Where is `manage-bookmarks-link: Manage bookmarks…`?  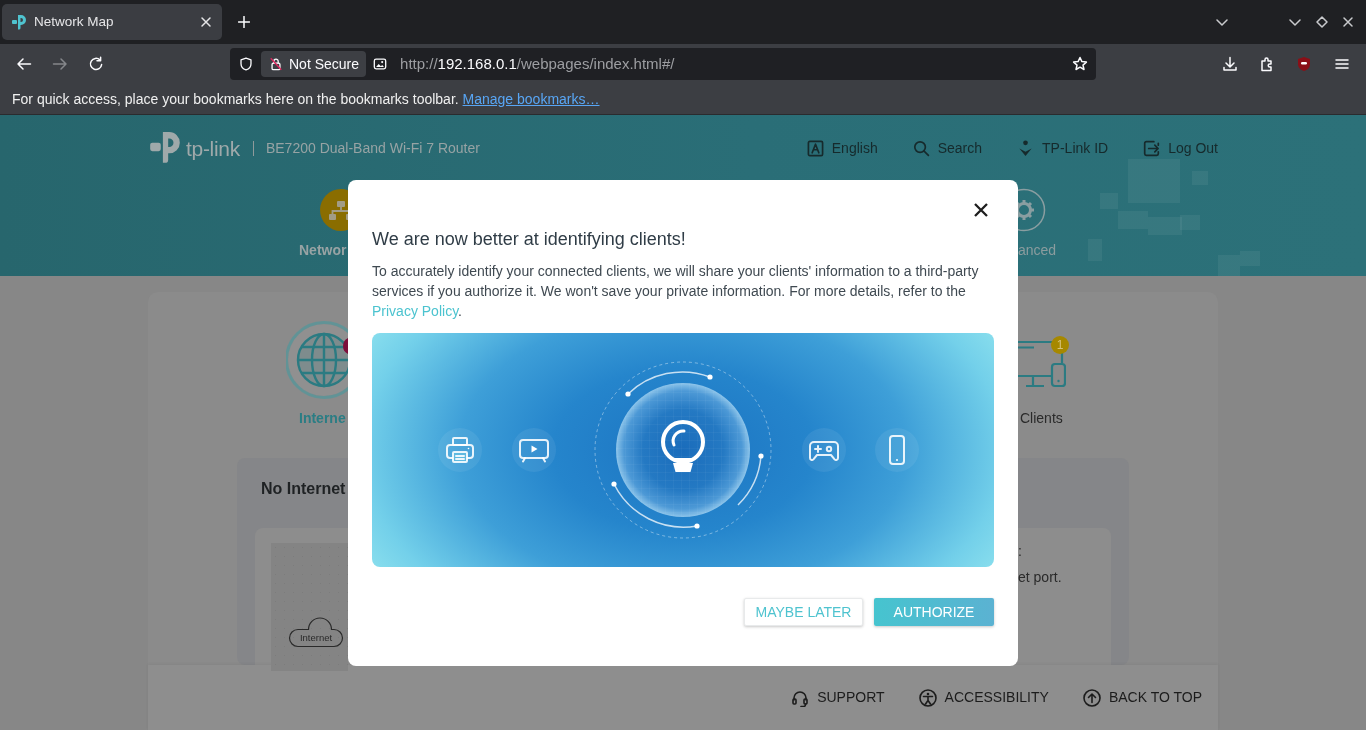
manage-bookmarks-link: Manage bookmarks… is located at coordinates (531, 98).